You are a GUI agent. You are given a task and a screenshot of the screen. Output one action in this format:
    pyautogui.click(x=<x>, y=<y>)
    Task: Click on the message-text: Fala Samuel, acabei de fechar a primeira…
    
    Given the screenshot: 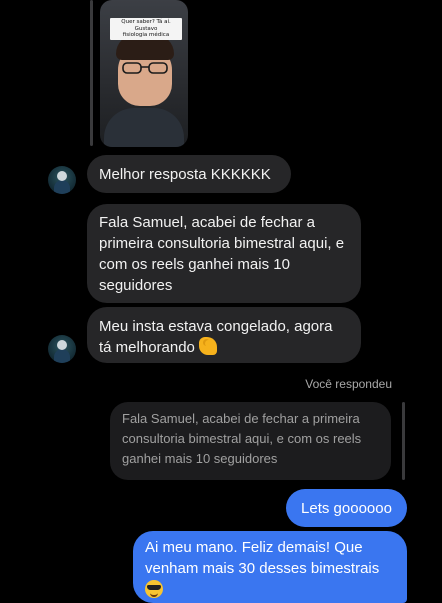 What is the action you would take?
    pyautogui.click(x=222, y=254)
    